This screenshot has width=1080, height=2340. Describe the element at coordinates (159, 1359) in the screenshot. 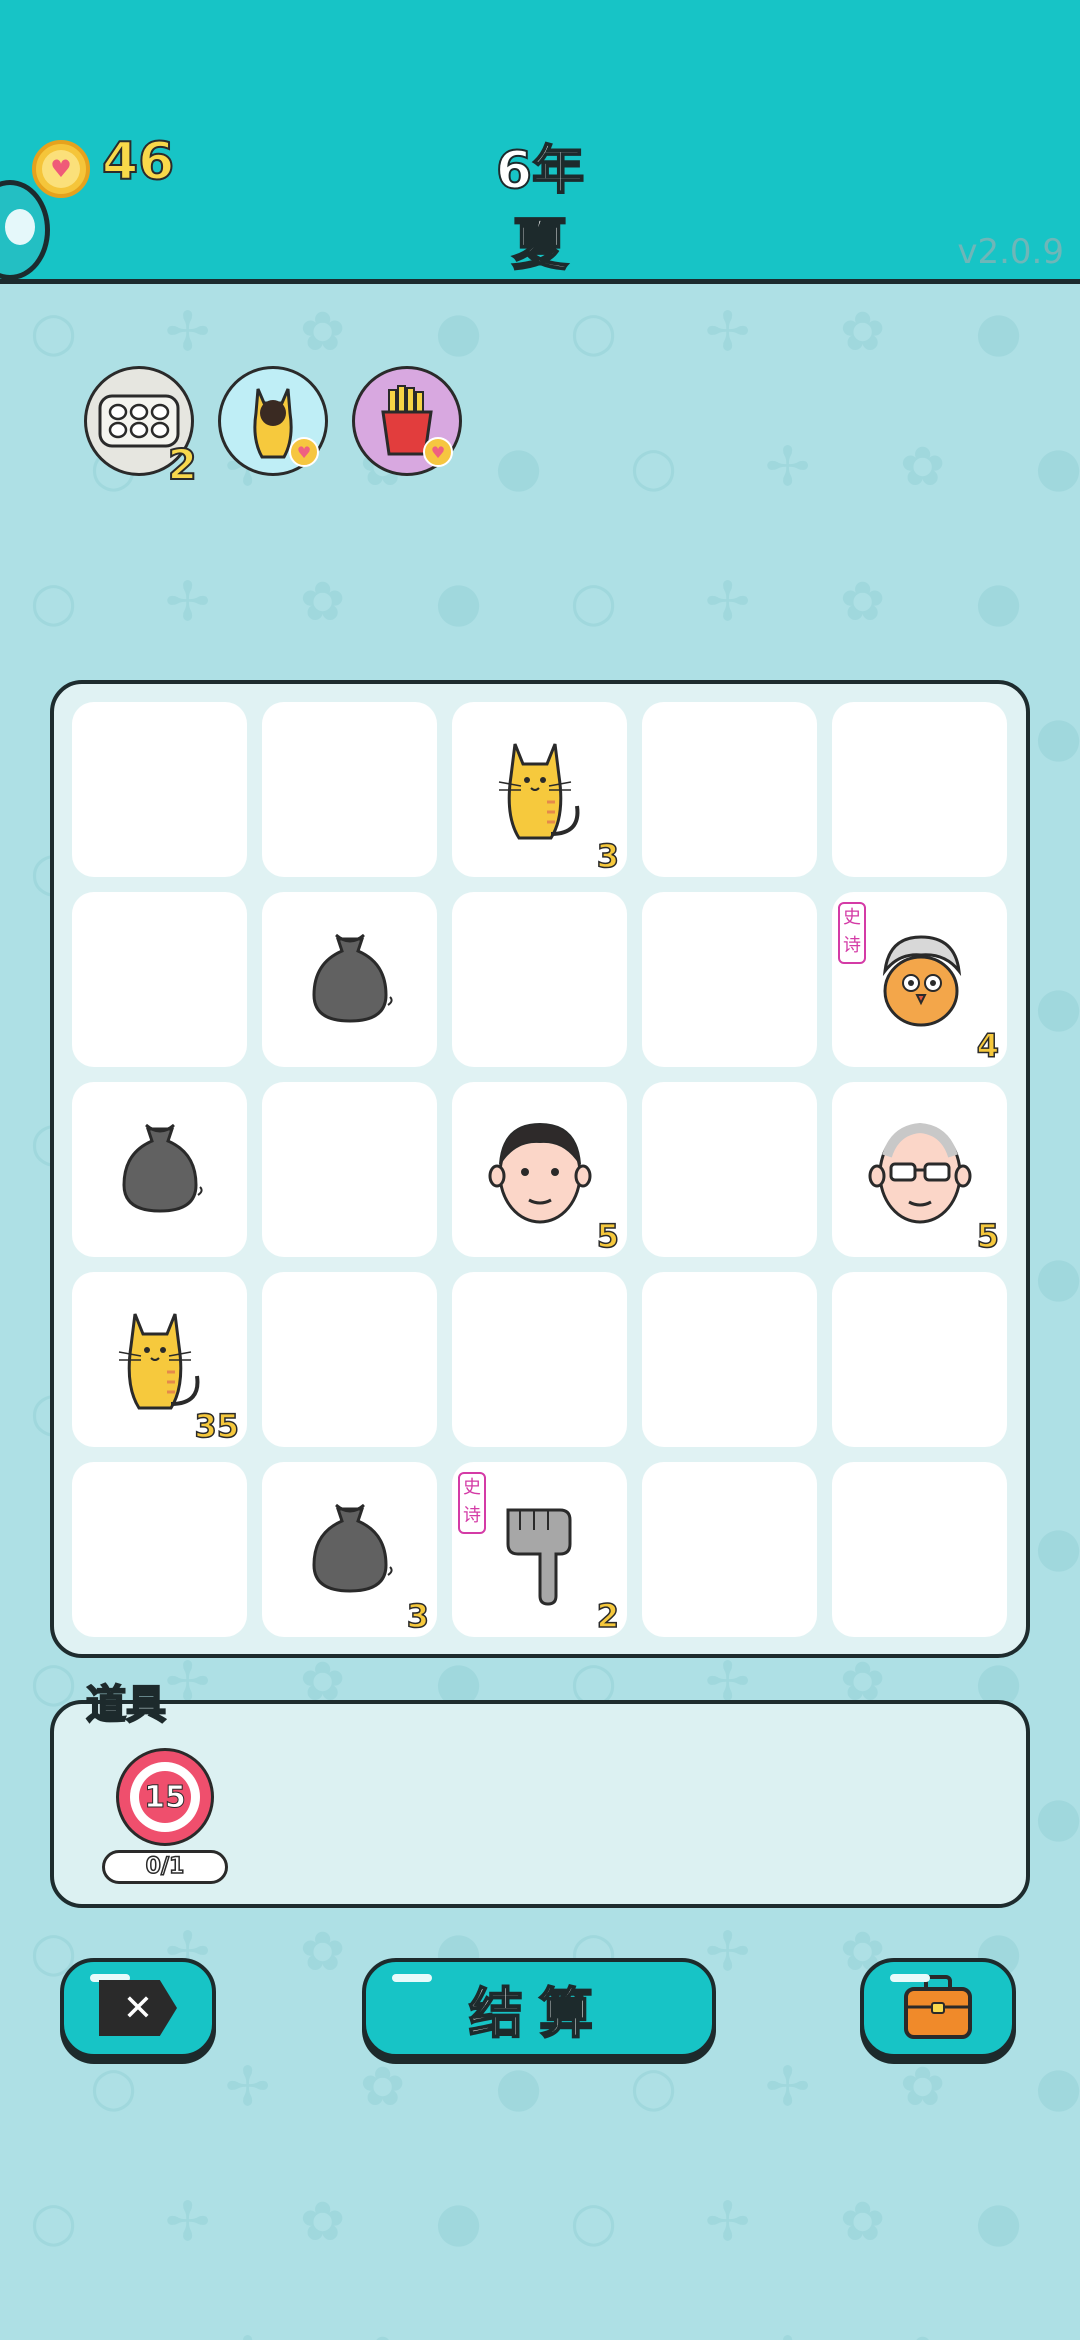

I see `board-cell-cat: 35` at that location.